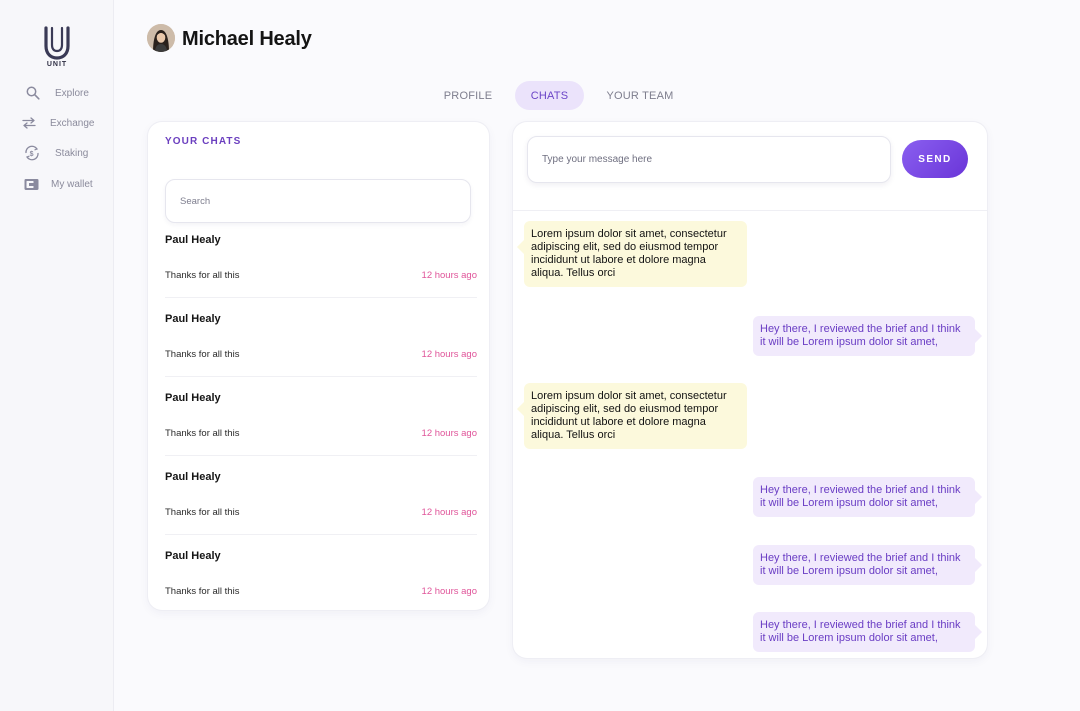  What do you see at coordinates (72, 184) in the screenshot?
I see `sidebar-item-label: My wallet` at bounding box center [72, 184].